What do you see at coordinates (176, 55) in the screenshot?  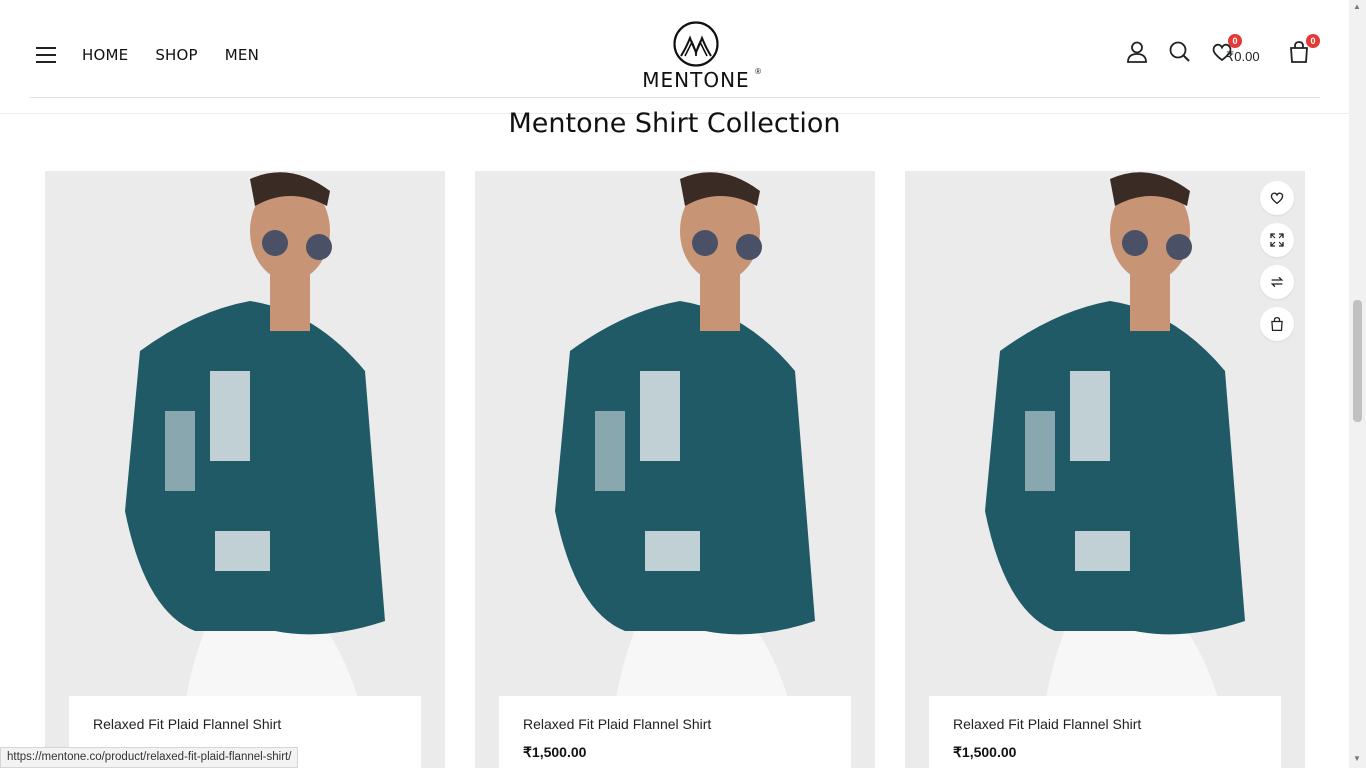 I see `nav-item-shop: SHOP` at bounding box center [176, 55].